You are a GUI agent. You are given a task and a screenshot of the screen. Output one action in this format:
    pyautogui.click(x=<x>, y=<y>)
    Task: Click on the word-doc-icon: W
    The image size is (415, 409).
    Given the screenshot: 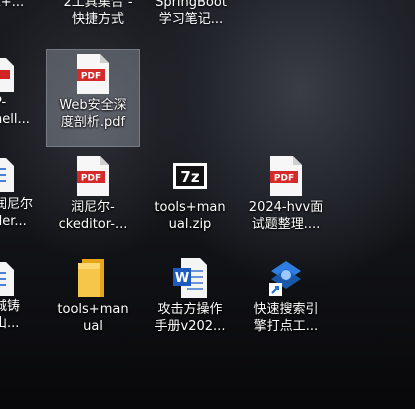 What is the action you would take?
    pyautogui.click(x=190, y=278)
    